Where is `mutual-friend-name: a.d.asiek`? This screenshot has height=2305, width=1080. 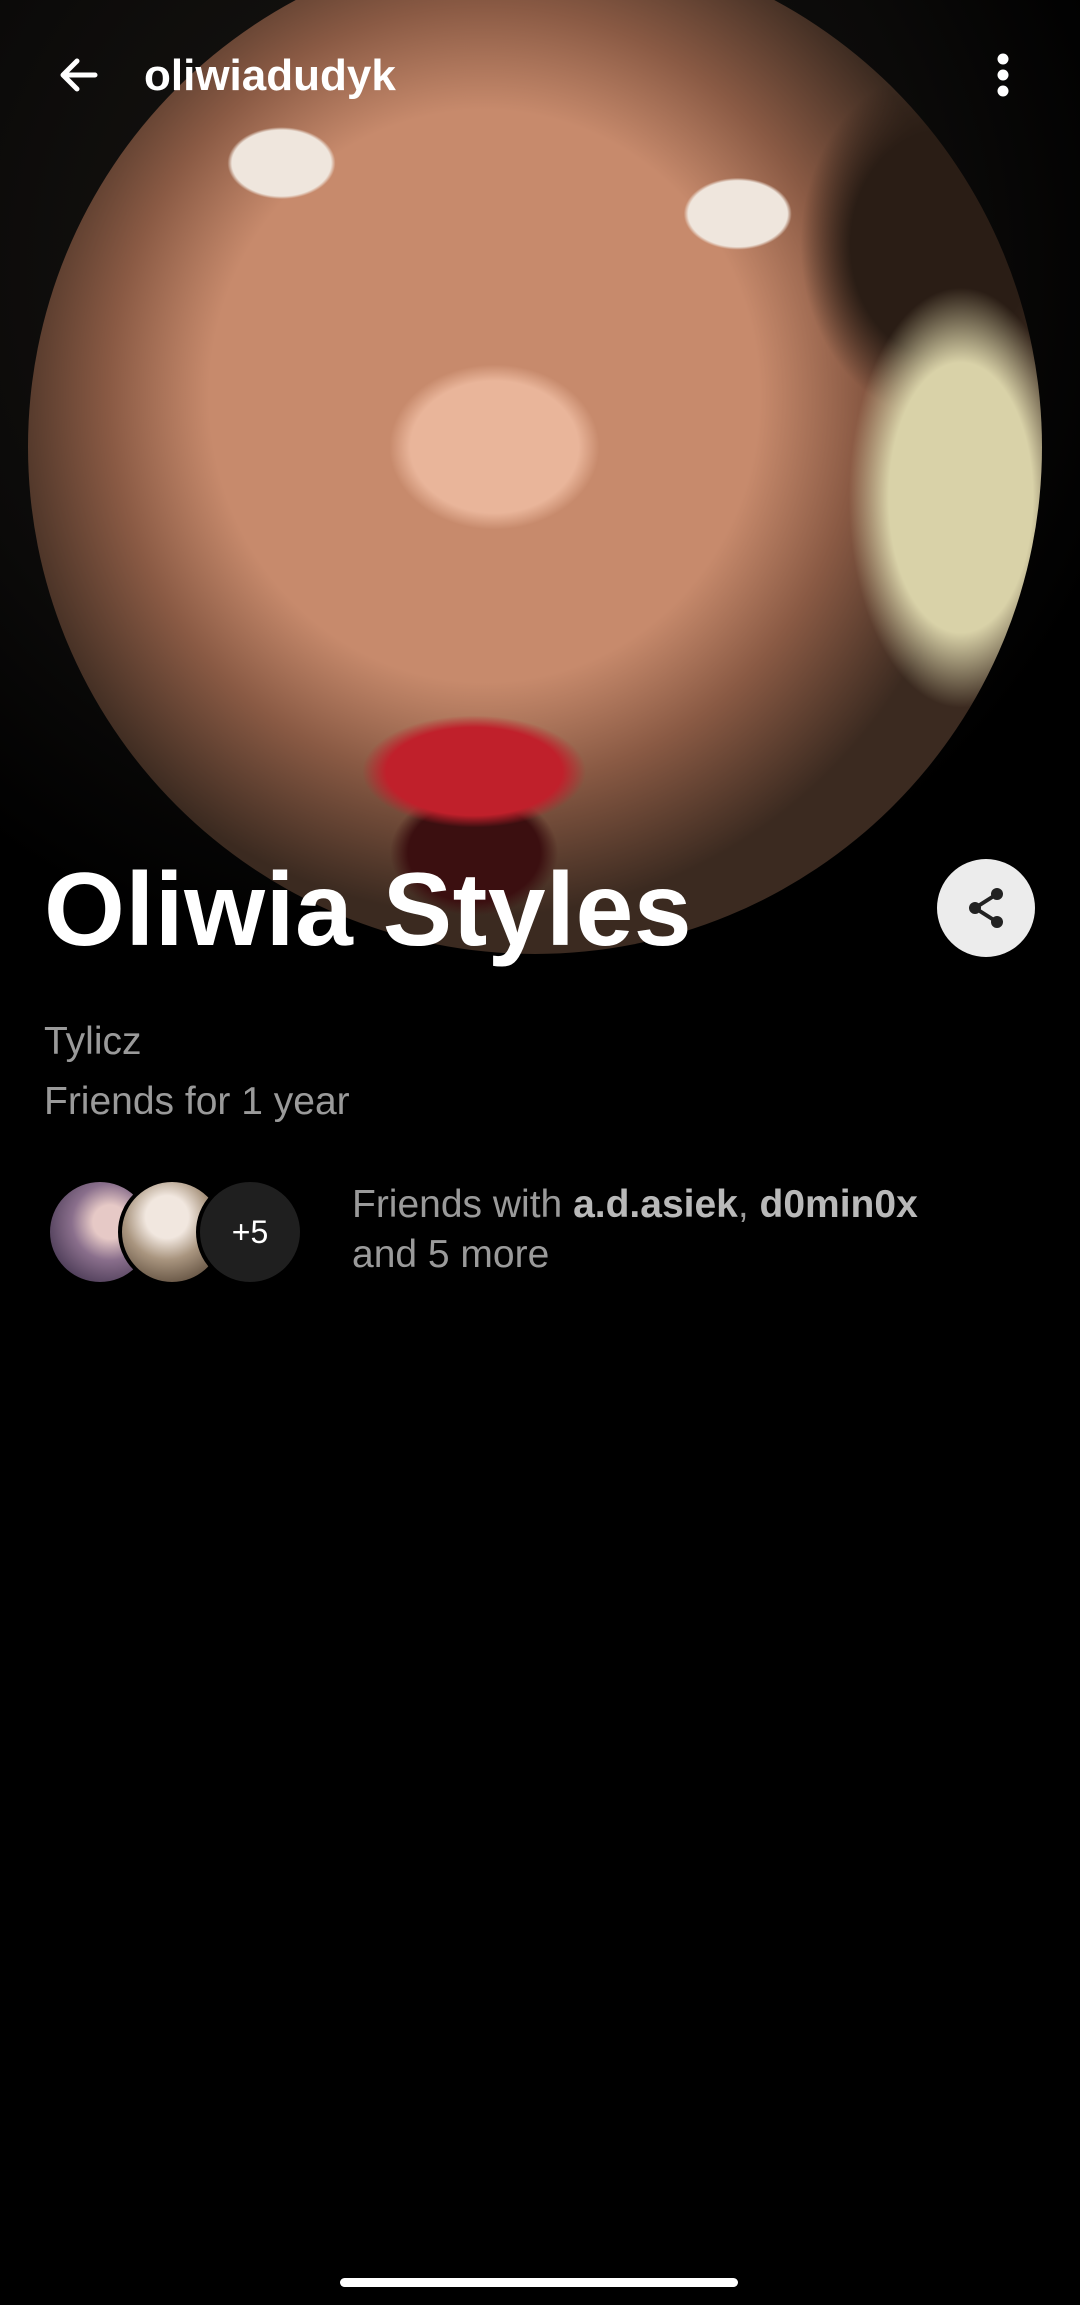 mutual-friend-name: a.d.asiek is located at coordinates (655, 1204).